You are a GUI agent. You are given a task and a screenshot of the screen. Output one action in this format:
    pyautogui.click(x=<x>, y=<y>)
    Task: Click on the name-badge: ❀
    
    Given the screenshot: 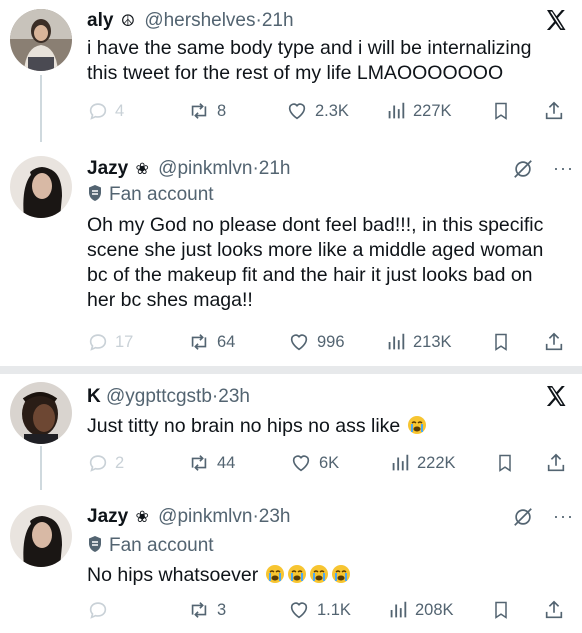 What is the action you would take?
    pyautogui.click(x=142, y=517)
    